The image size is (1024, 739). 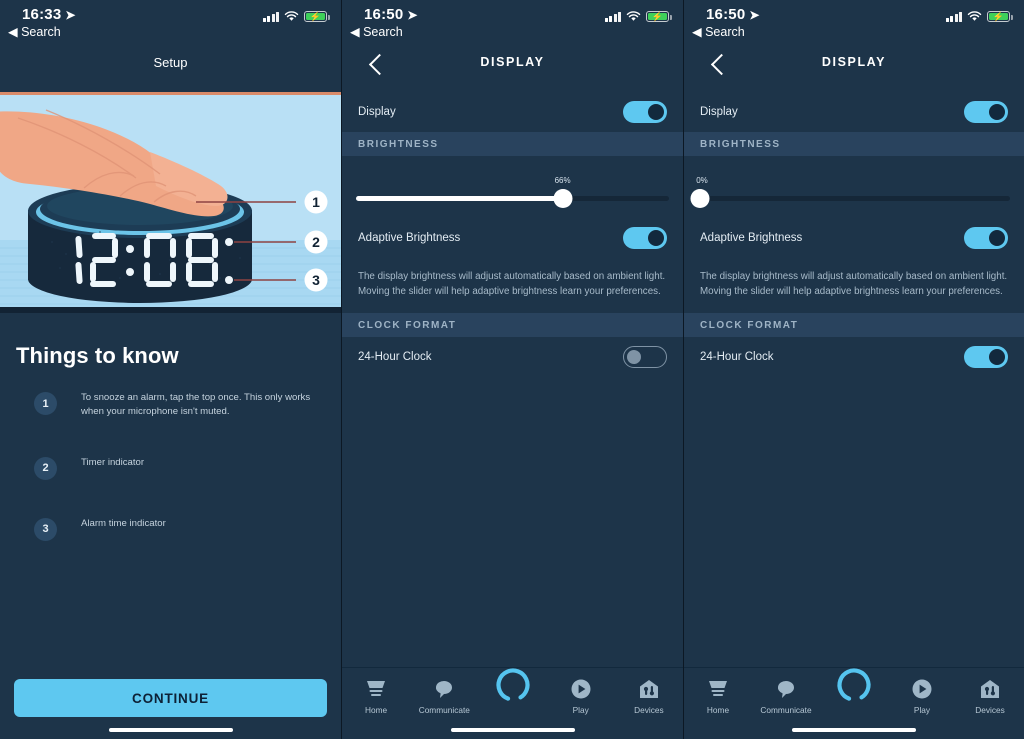 I want to click on brightness-slider: 0%, so click(x=854, y=194).